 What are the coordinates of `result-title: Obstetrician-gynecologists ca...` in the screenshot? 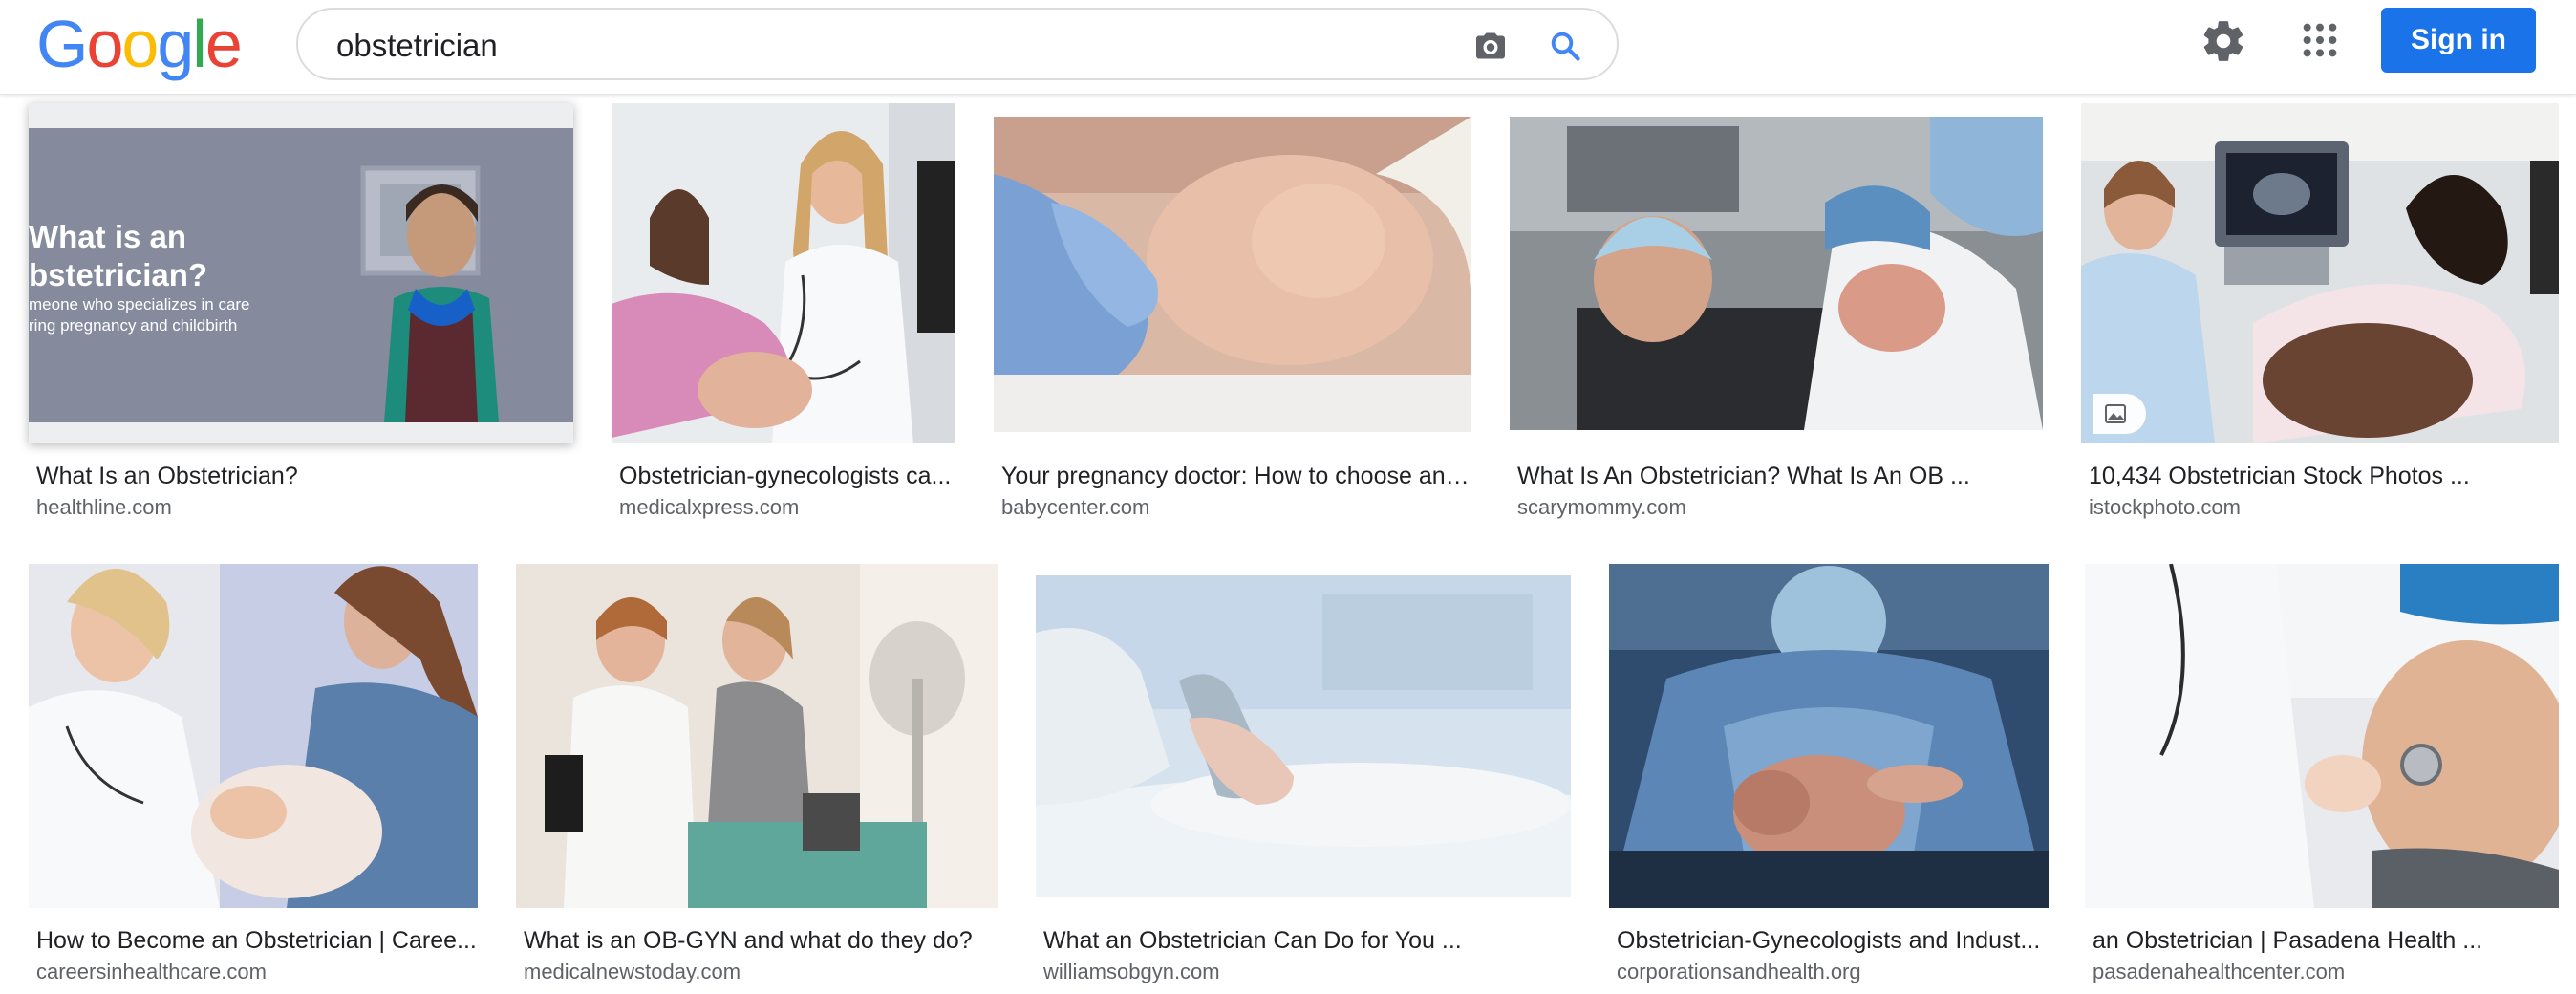 It's located at (787, 476).